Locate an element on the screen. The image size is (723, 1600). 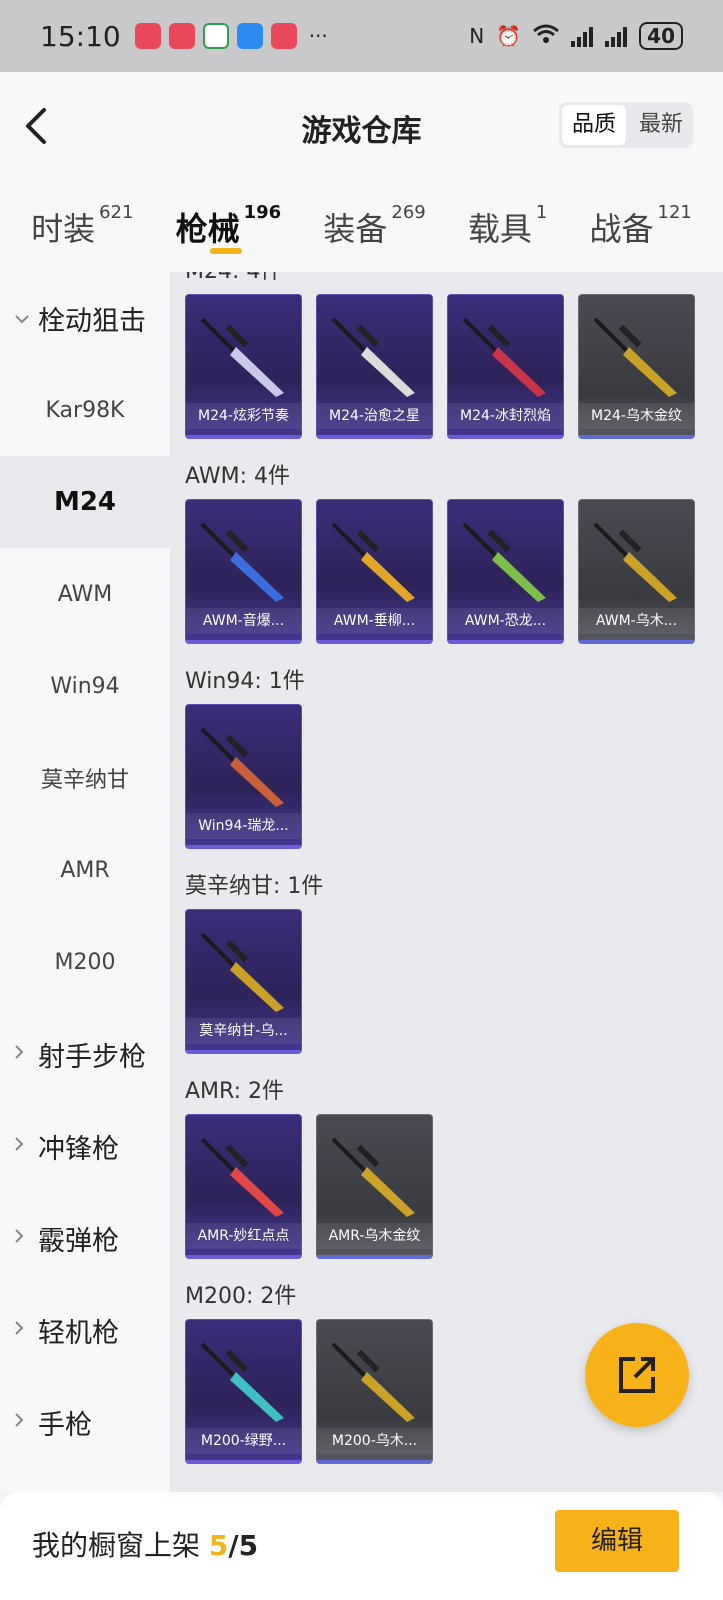
sidebar-group-label: 射手步枪 is located at coordinates (92, 1057).